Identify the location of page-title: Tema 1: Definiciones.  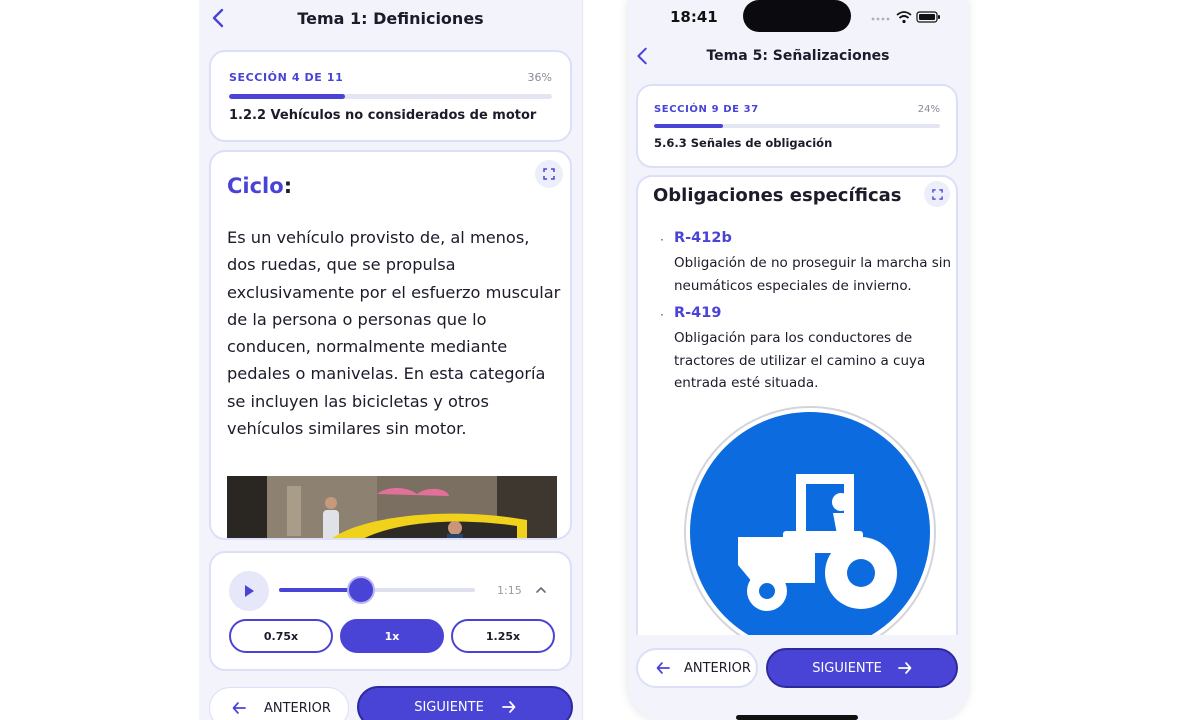
(390, 18).